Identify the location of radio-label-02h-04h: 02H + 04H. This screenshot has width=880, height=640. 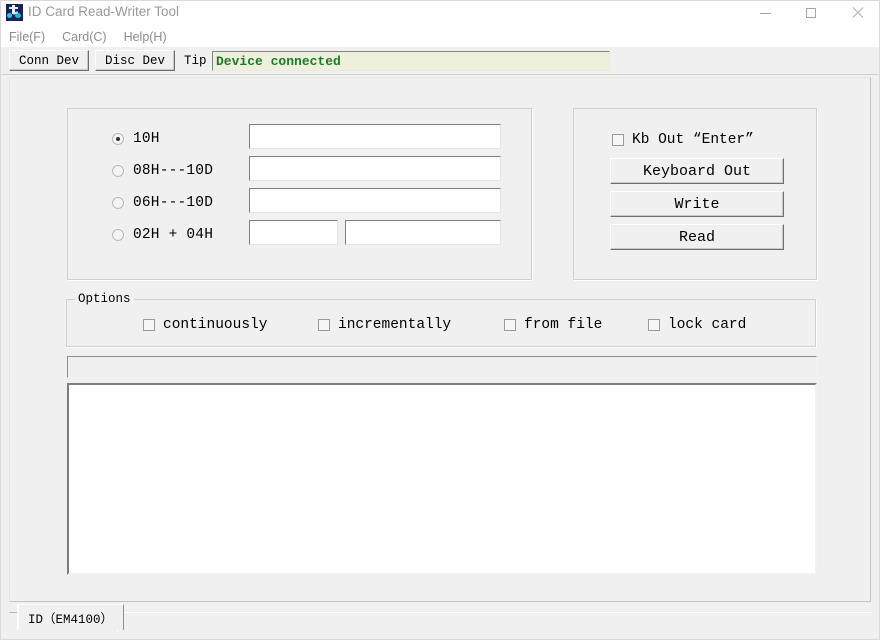
(173, 235).